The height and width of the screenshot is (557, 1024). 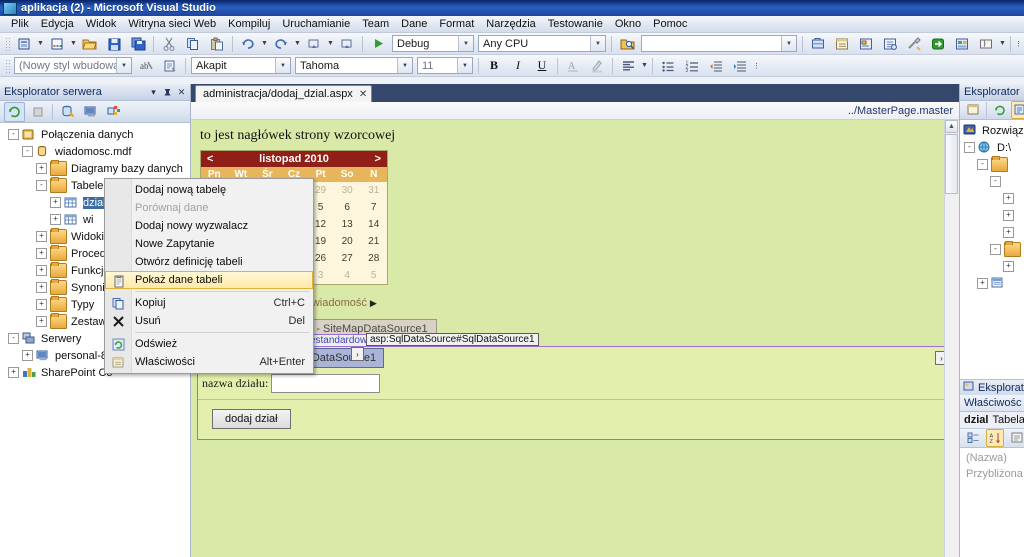 I want to click on find-combo: ▼, so click(x=719, y=43).